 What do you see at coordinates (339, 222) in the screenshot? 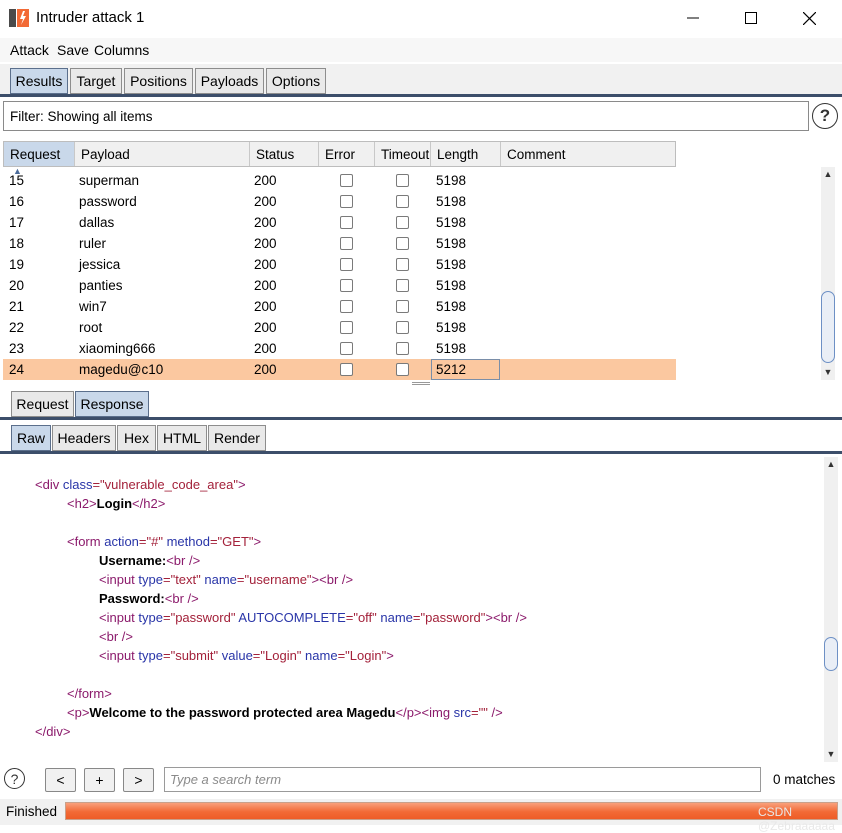
I see `table-row: 17 dallas 200 5198` at bounding box center [339, 222].